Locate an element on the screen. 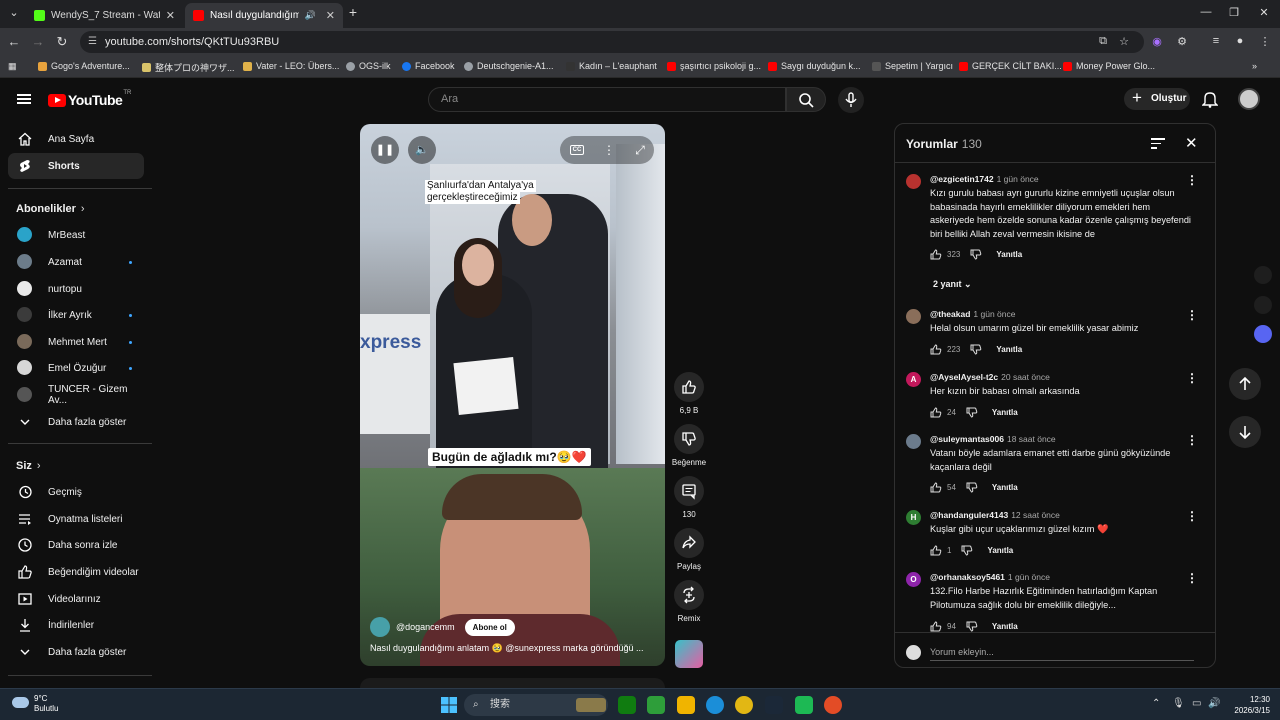 Image resolution: width=1280 pixels, height=720 pixels. sidebar-item-emel-ozugur: Emel Özuğur is located at coordinates (76, 368).